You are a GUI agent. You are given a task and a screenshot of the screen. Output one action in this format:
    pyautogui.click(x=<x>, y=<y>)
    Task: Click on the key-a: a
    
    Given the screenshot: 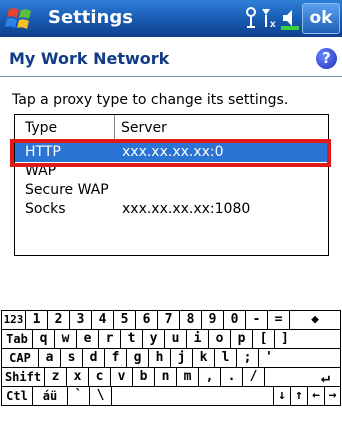 What is the action you would take?
    pyautogui.click(x=49, y=358)
    